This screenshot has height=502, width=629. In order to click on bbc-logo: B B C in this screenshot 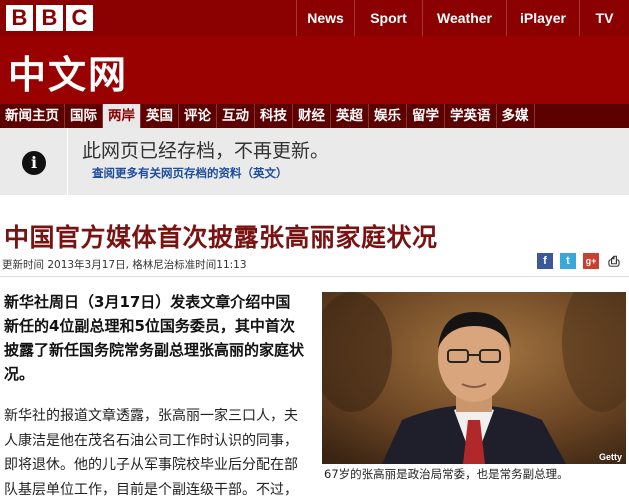, I will do `click(49, 18)`.